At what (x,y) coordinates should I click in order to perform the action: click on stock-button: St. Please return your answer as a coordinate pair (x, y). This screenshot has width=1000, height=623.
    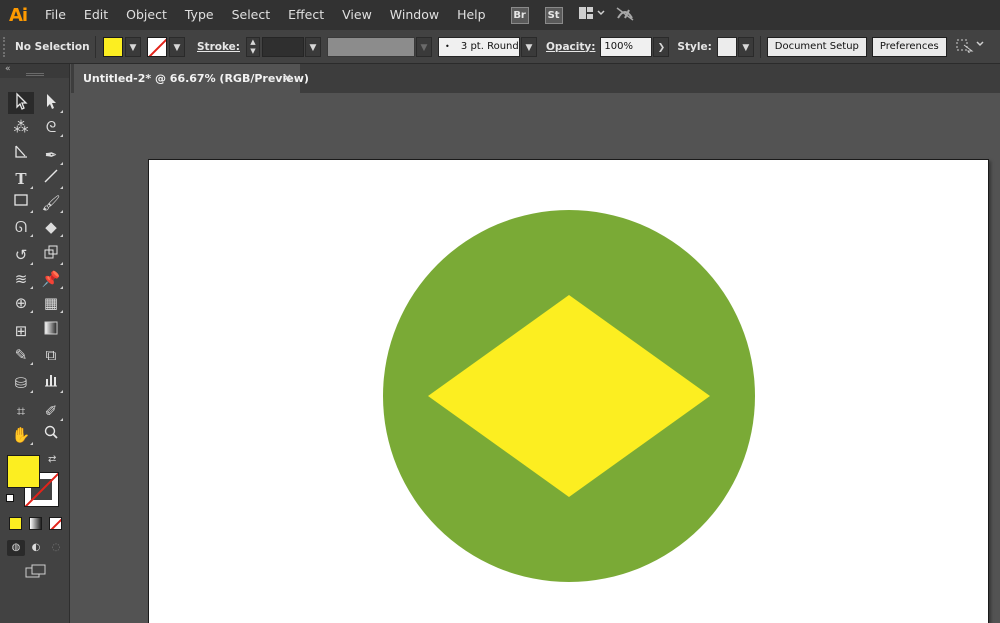
    Looking at the image, I should click on (553, 15).